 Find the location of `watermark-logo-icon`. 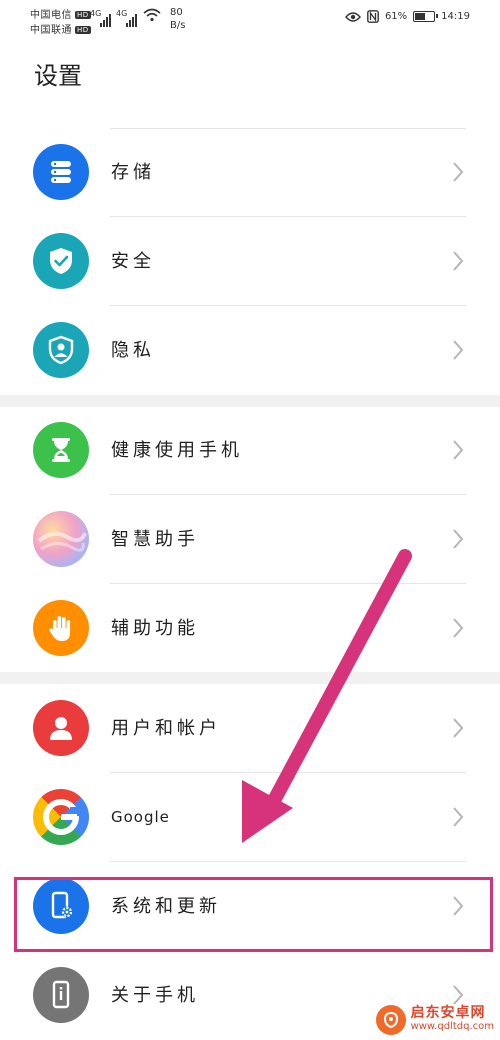

watermark-logo-icon is located at coordinates (390, 1020).